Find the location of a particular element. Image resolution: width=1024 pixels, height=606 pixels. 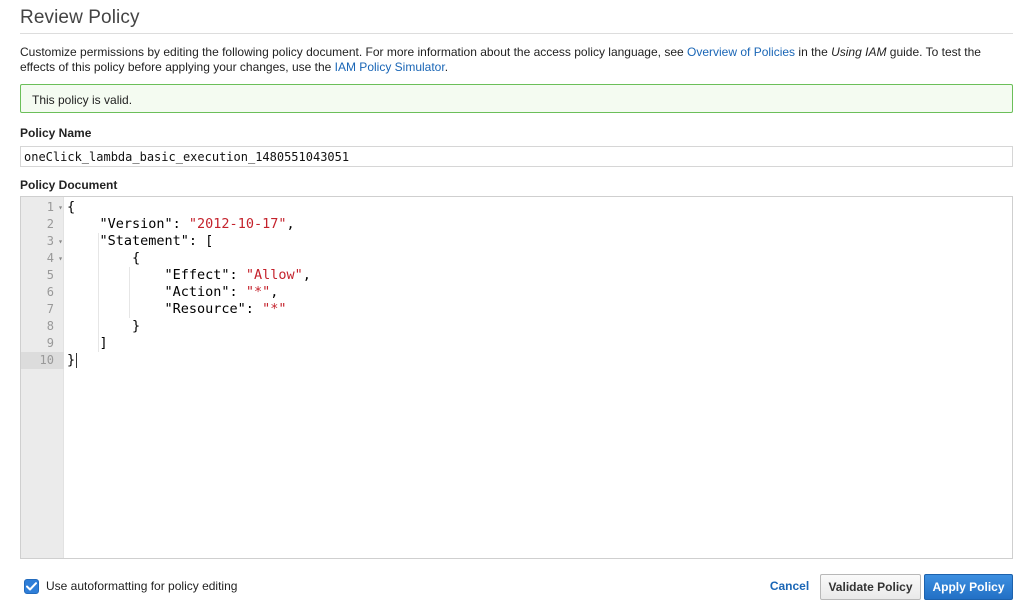

code-line: "Statement": [ is located at coordinates (140, 241).